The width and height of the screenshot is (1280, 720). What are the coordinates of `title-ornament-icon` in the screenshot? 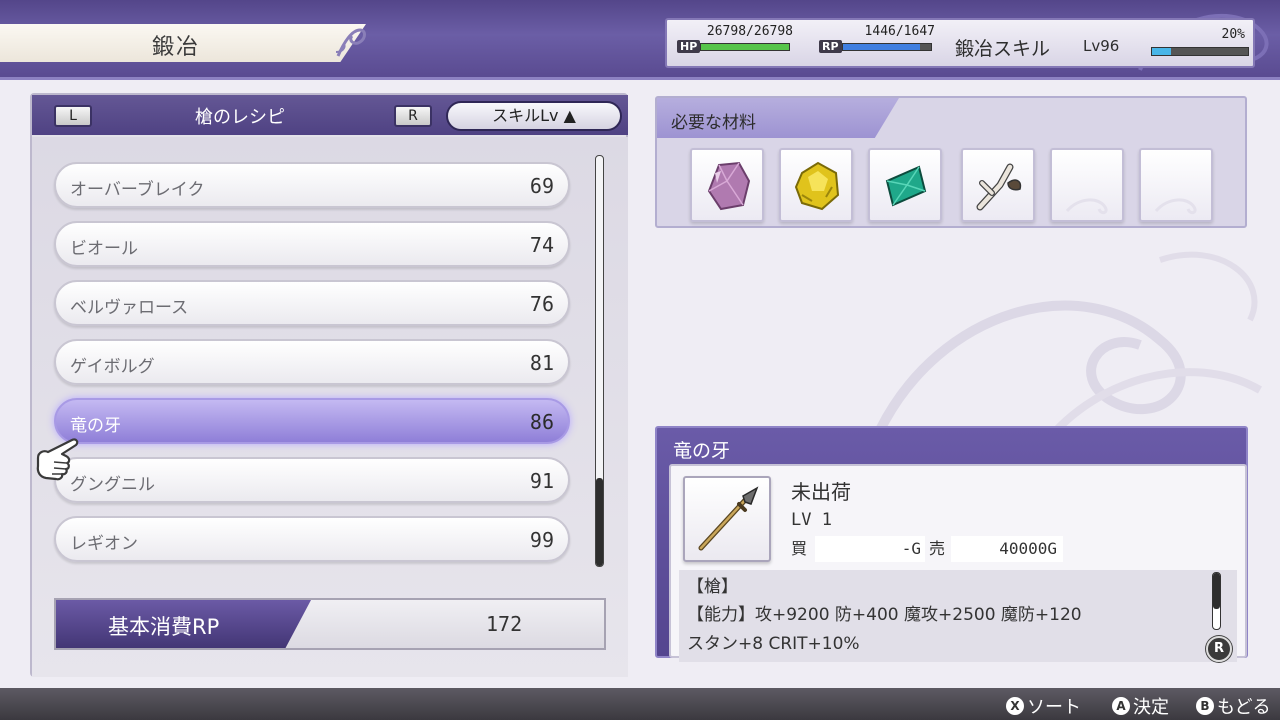 It's located at (350, 42).